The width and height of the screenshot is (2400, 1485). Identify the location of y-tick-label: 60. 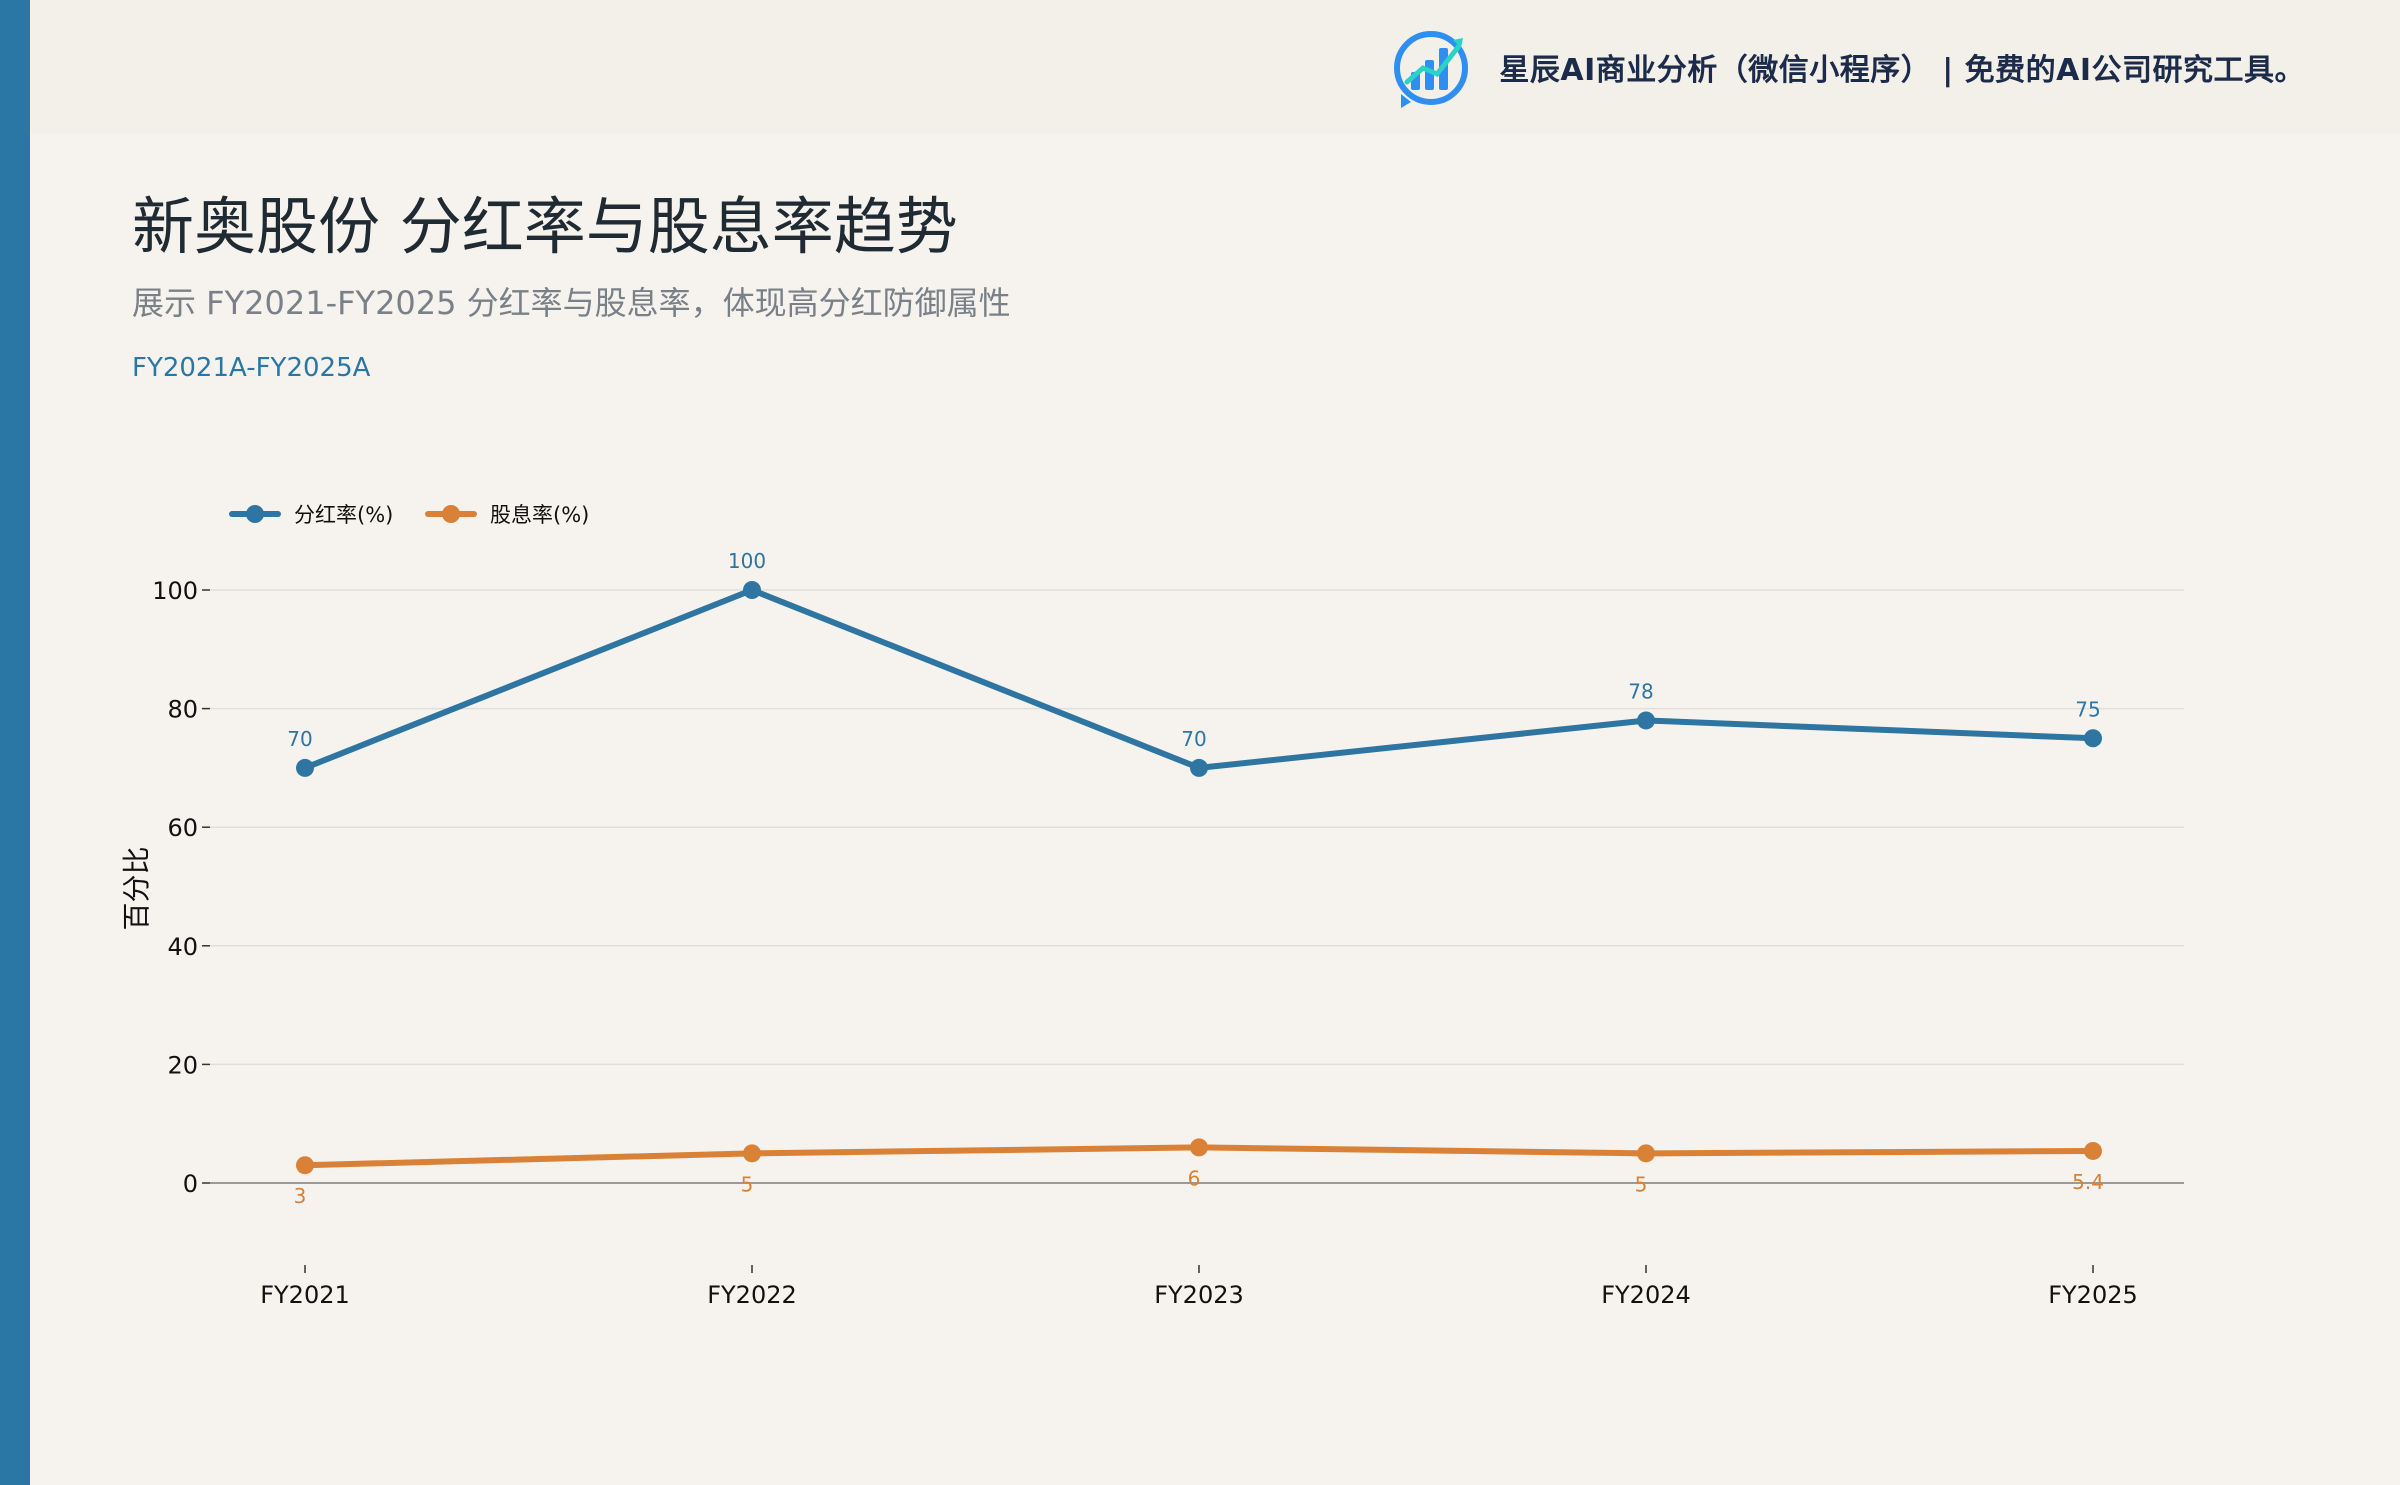
(182, 828).